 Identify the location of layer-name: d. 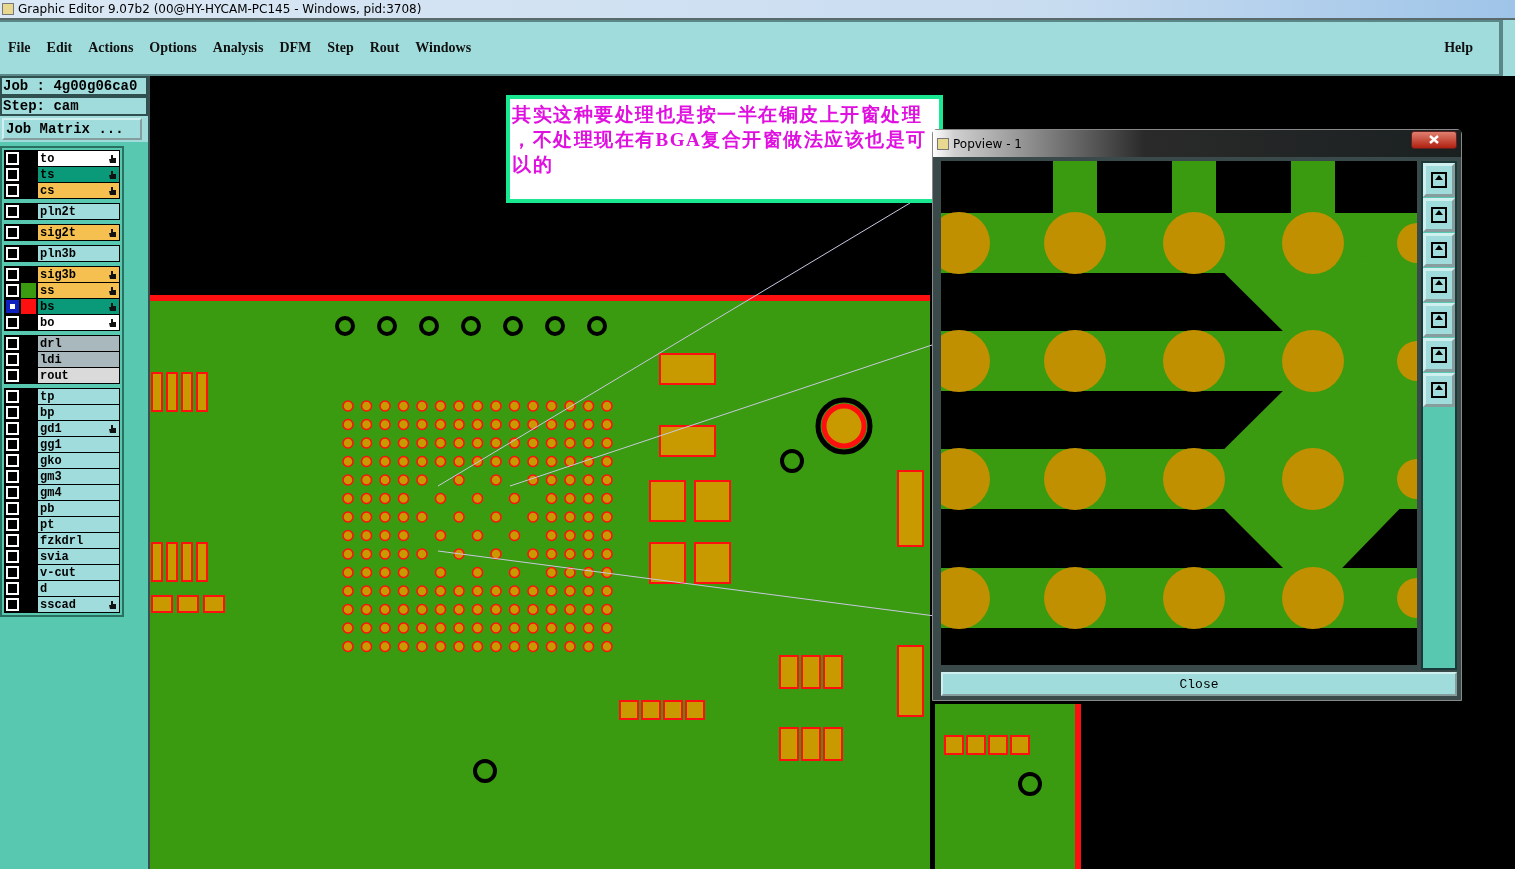
(78, 588).